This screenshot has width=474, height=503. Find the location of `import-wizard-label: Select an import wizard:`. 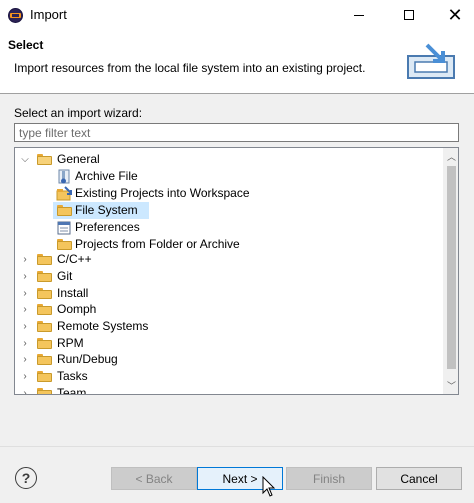

import-wizard-label: Select an import wizard: is located at coordinates (78, 113).